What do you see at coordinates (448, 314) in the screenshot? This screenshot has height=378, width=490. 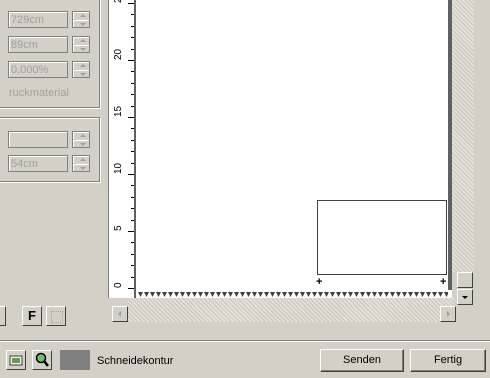 I see `scroll-right-button` at bounding box center [448, 314].